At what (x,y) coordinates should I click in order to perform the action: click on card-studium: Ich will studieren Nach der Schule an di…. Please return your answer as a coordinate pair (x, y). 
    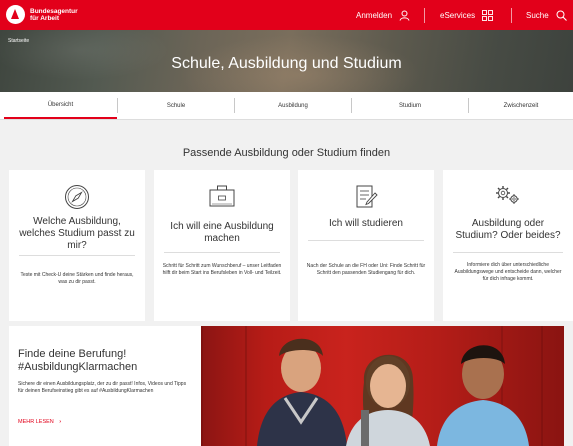
    Looking at the image, I should click on (366, 245).